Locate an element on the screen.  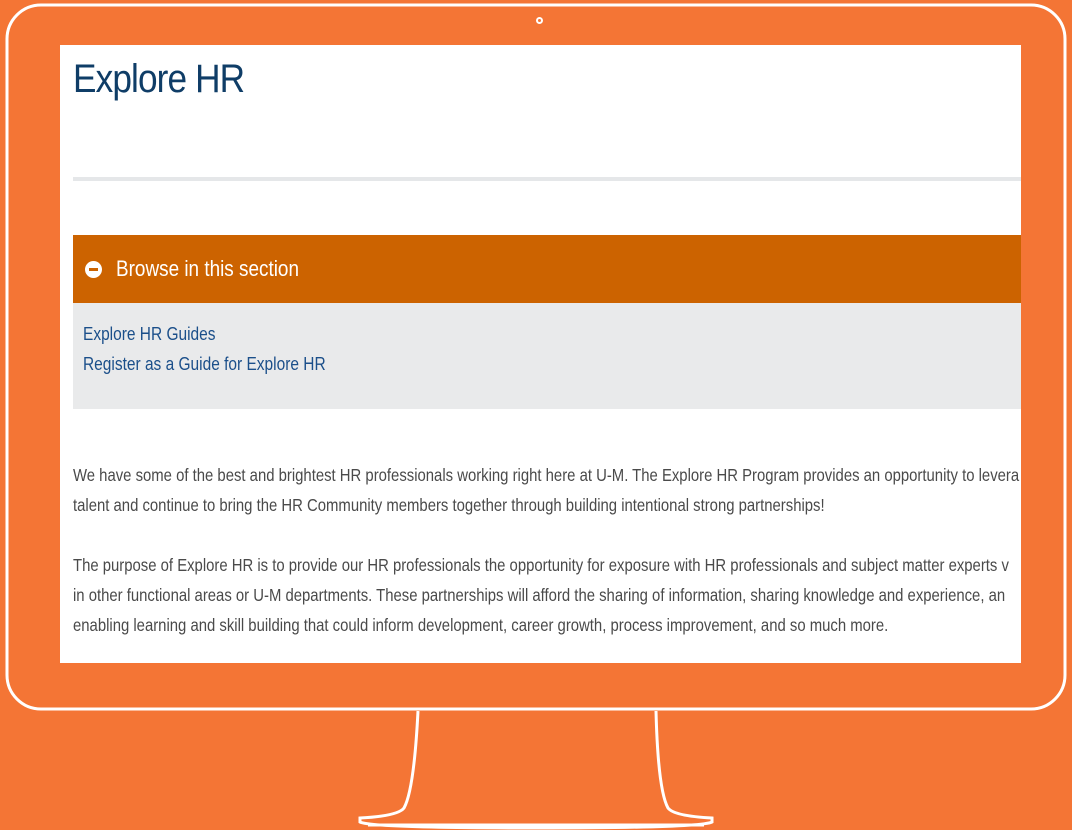
link-explore-hr-guides: Explore HR Guides is located at coordinates (491, 334).